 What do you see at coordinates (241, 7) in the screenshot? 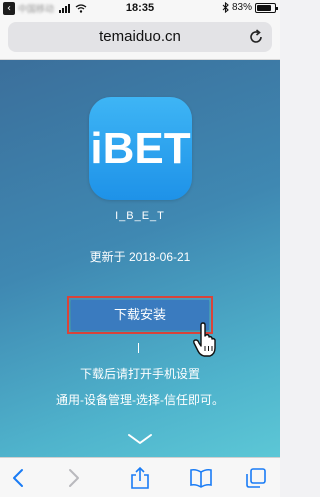
I see `battery-percent: 83%` at bounding box center [241, 7].